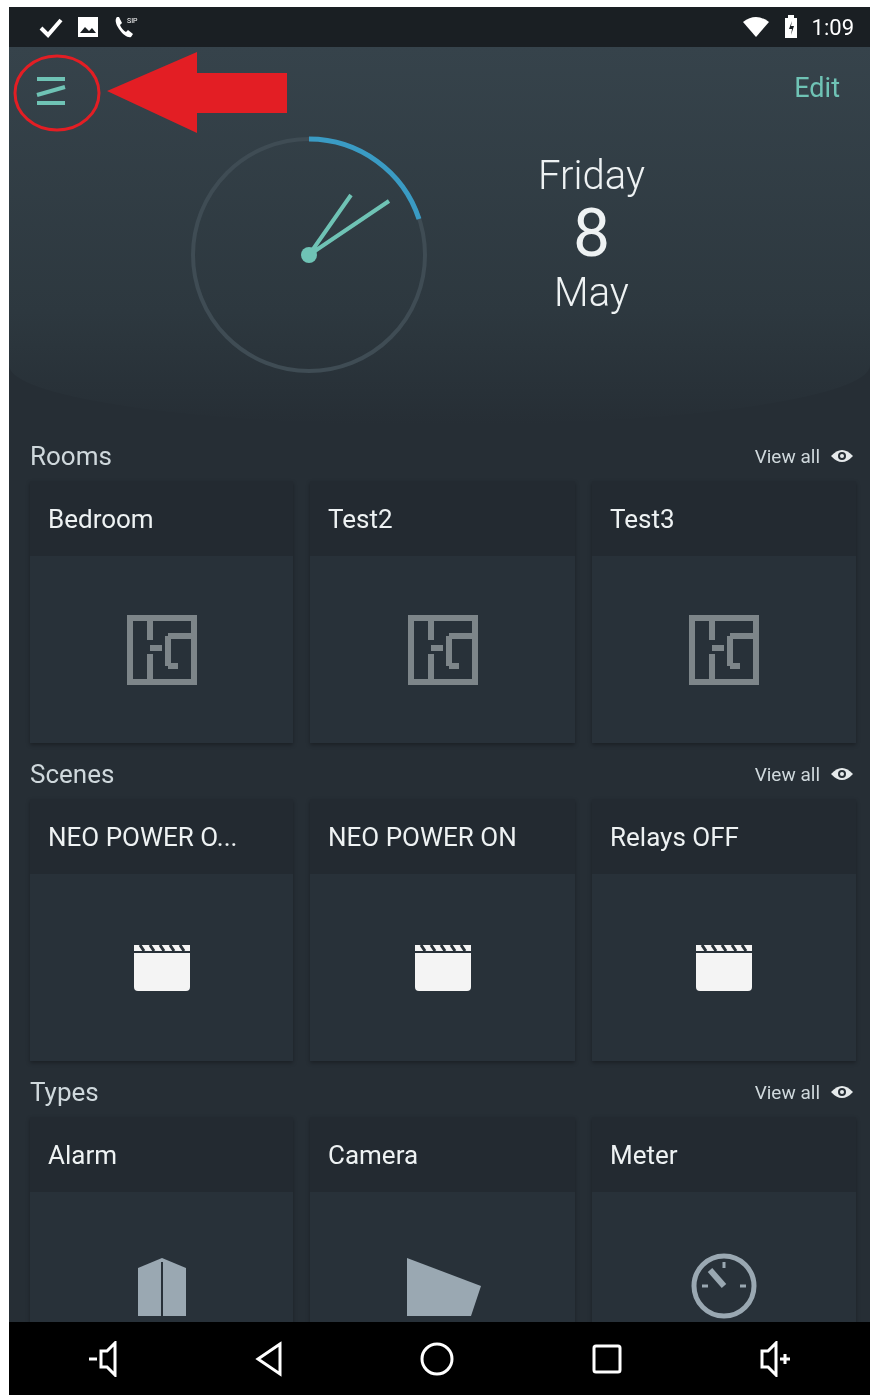 This screenshot has height=1395, width=870. I want to click on tile-title: Relays OFF, so click(724, 836).